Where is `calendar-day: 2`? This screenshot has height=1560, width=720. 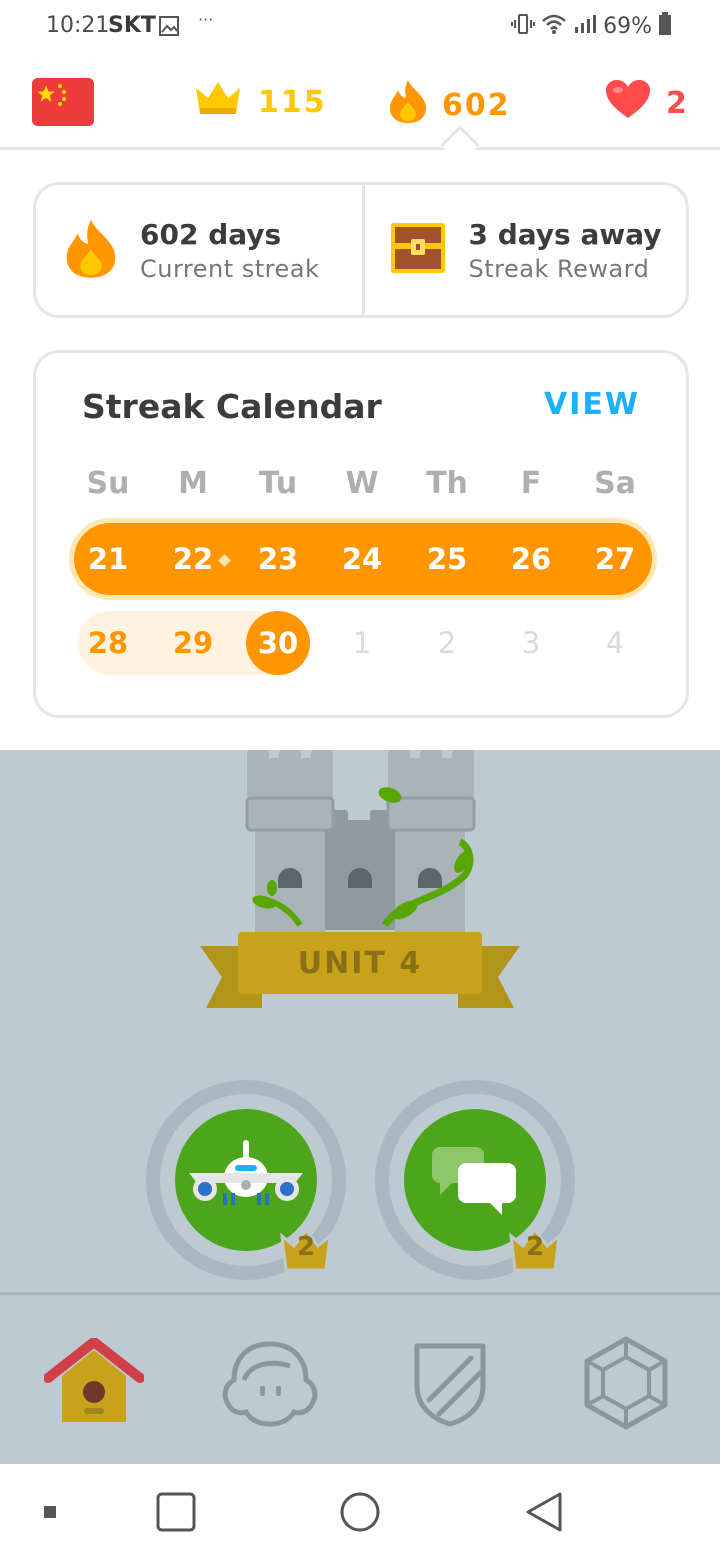
calendar-day: 2 is located at coordinates (447, 643).